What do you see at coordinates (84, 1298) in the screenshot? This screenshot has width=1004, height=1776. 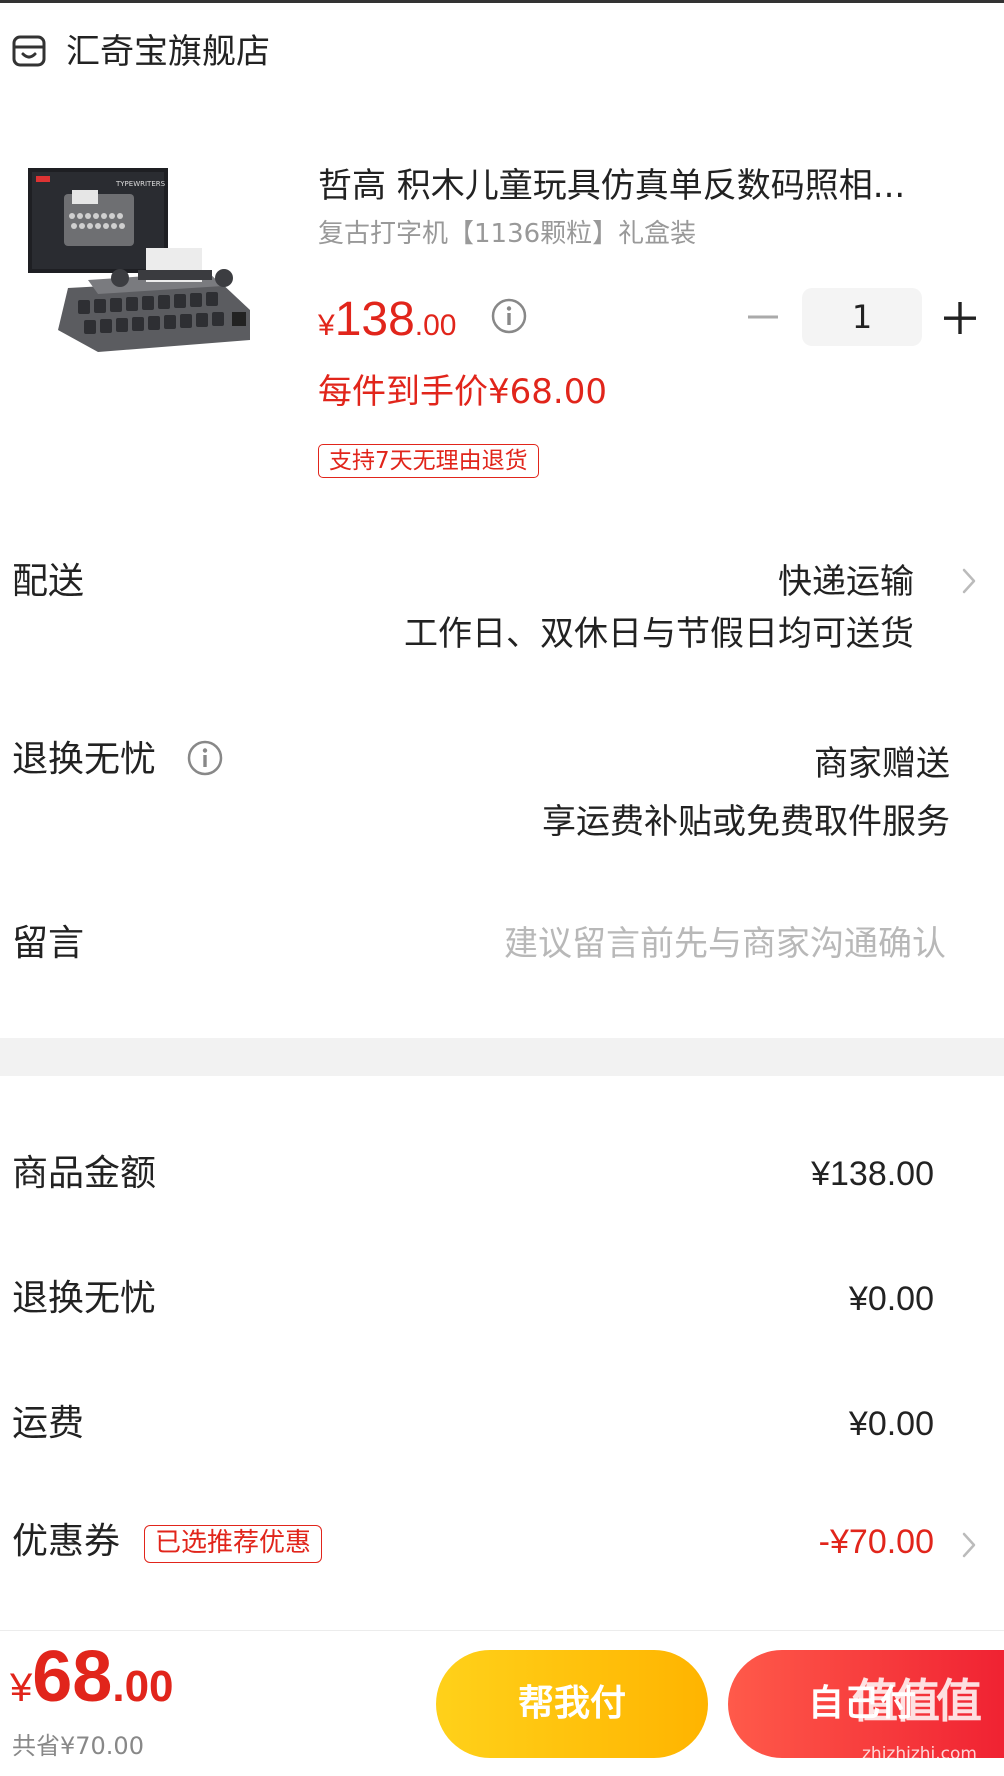 I see `return-fee-label: 退换无忧` at bounding box center [84, 1298].